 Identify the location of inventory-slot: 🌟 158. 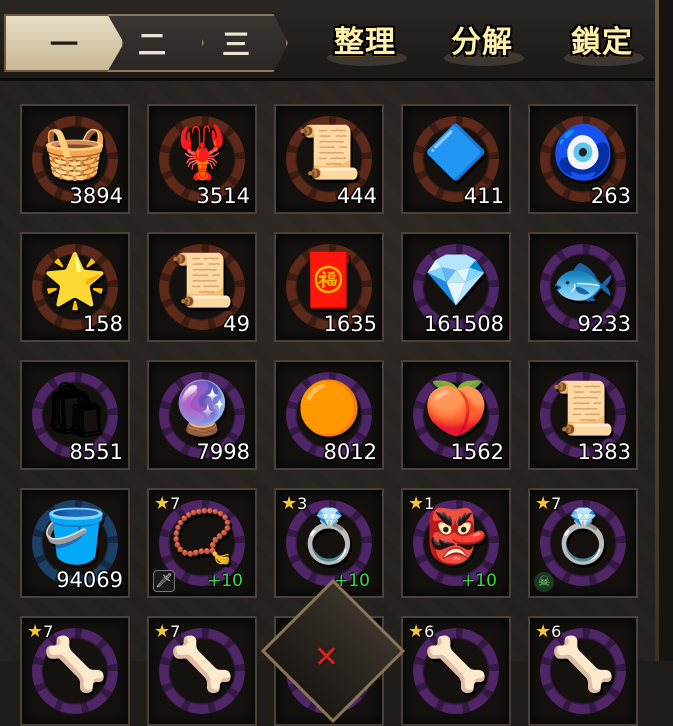
(75, 287).